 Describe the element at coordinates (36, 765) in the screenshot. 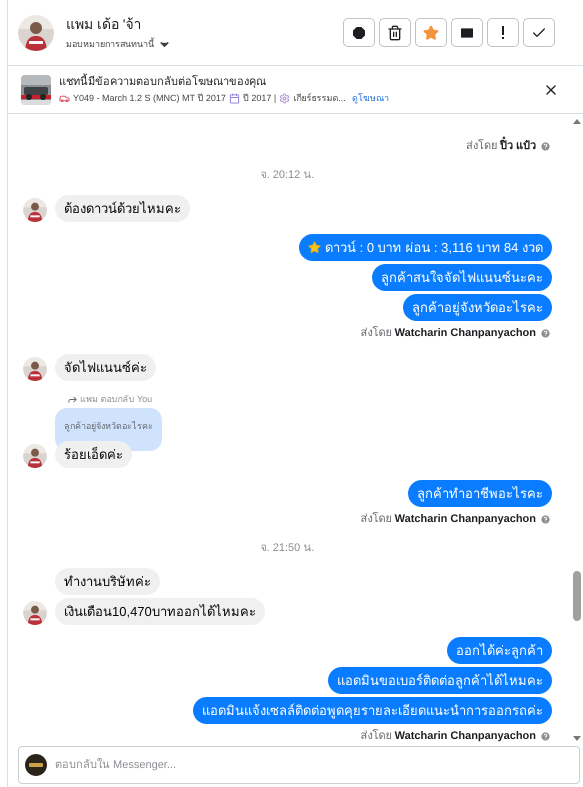

I see `page-avatar` at that location.